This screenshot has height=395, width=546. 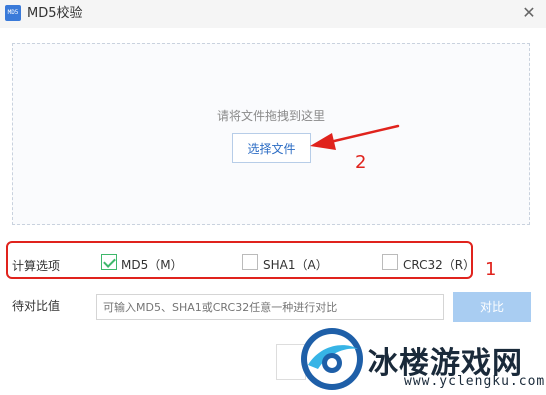 I want to click on watermark-logo-icon, so click(x=332, y=359).